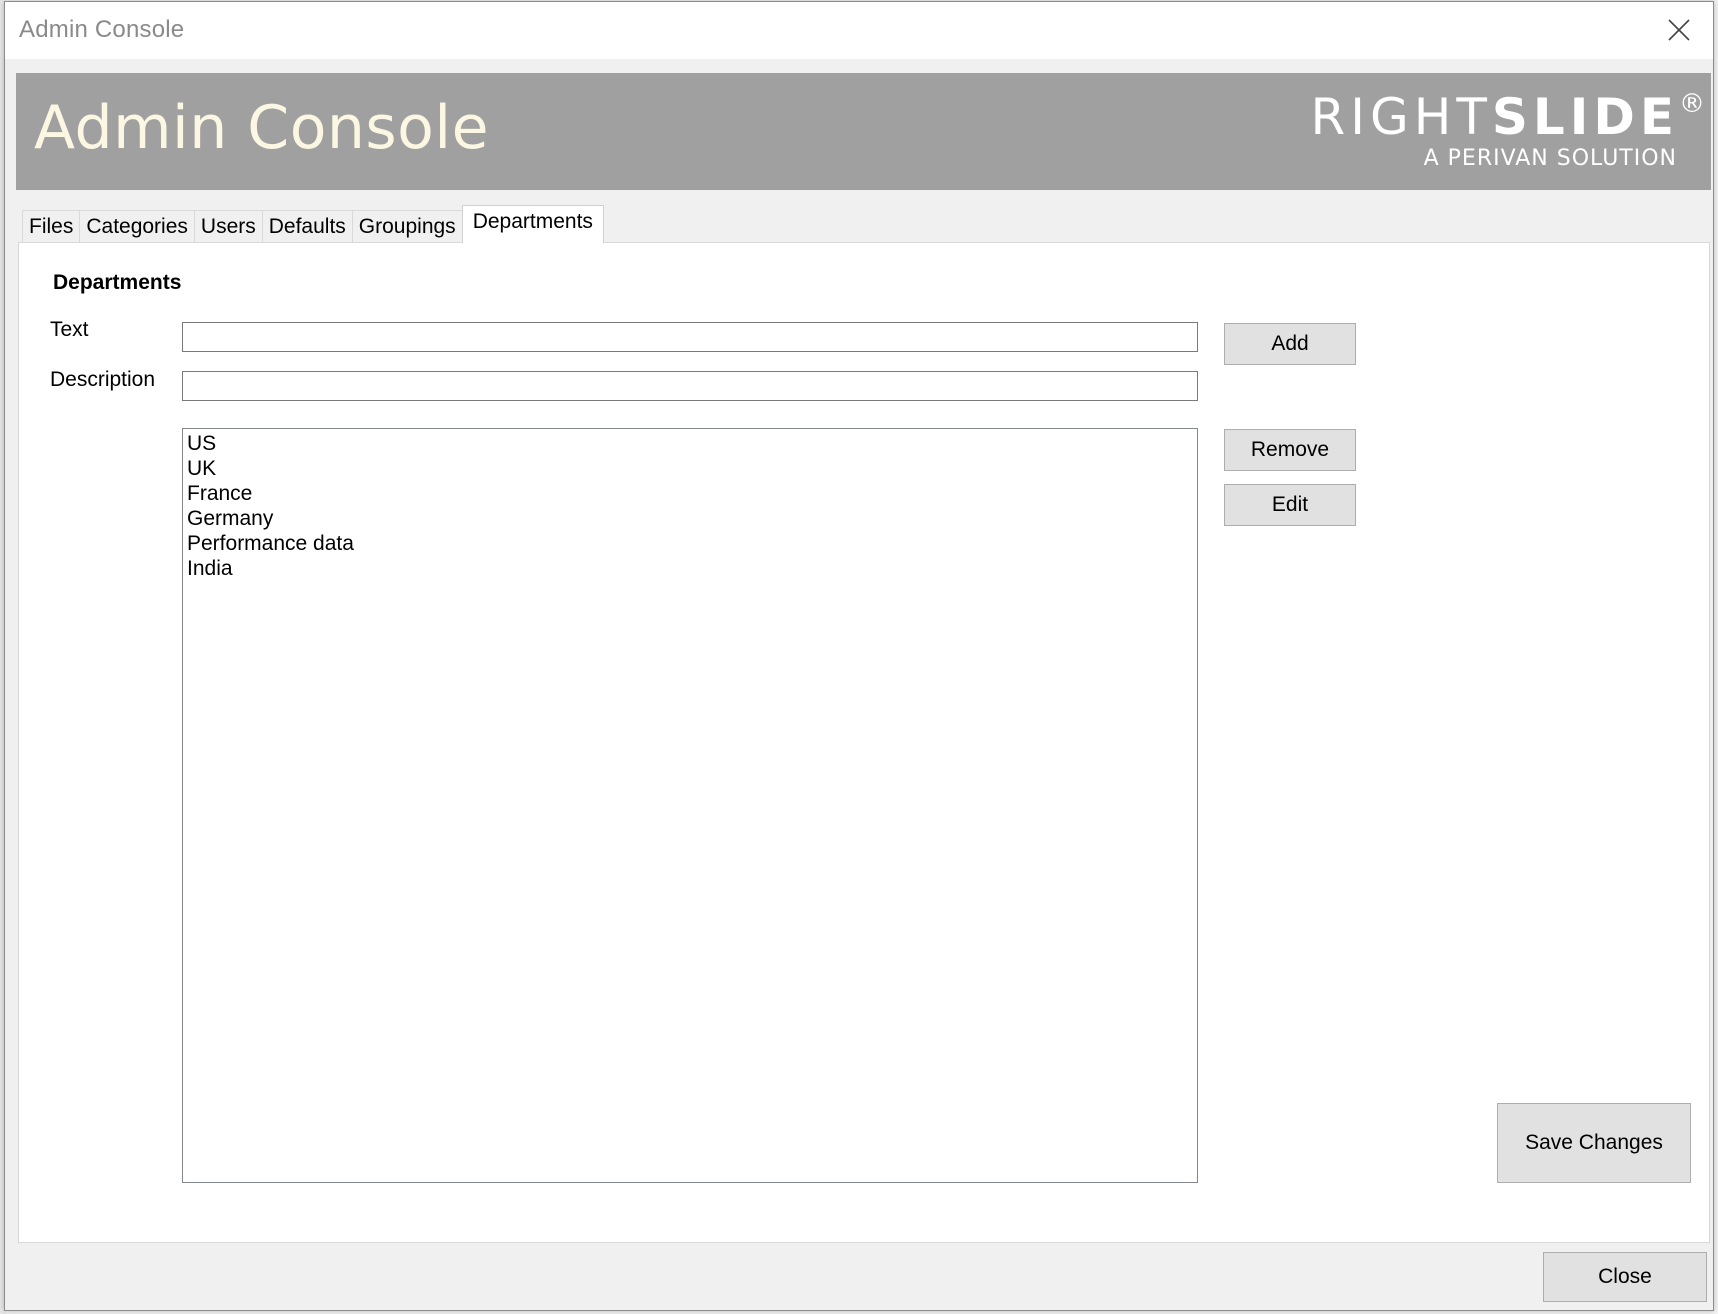  What do you see at coordinates (690, 337) in the screenshot?
I see `text-input` at bounding box center [690, 337].